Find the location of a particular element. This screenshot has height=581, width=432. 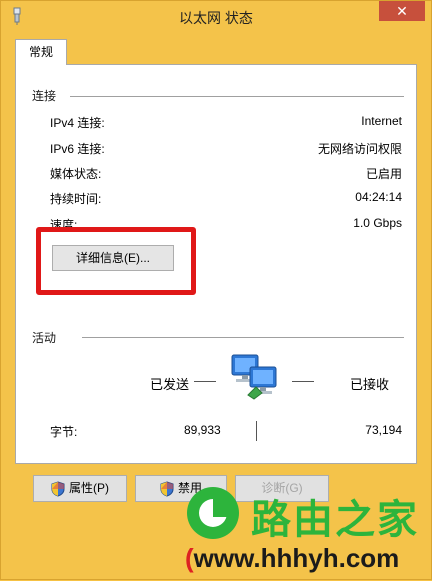

tab-general: 常规 is located at coordinates (41, 52).